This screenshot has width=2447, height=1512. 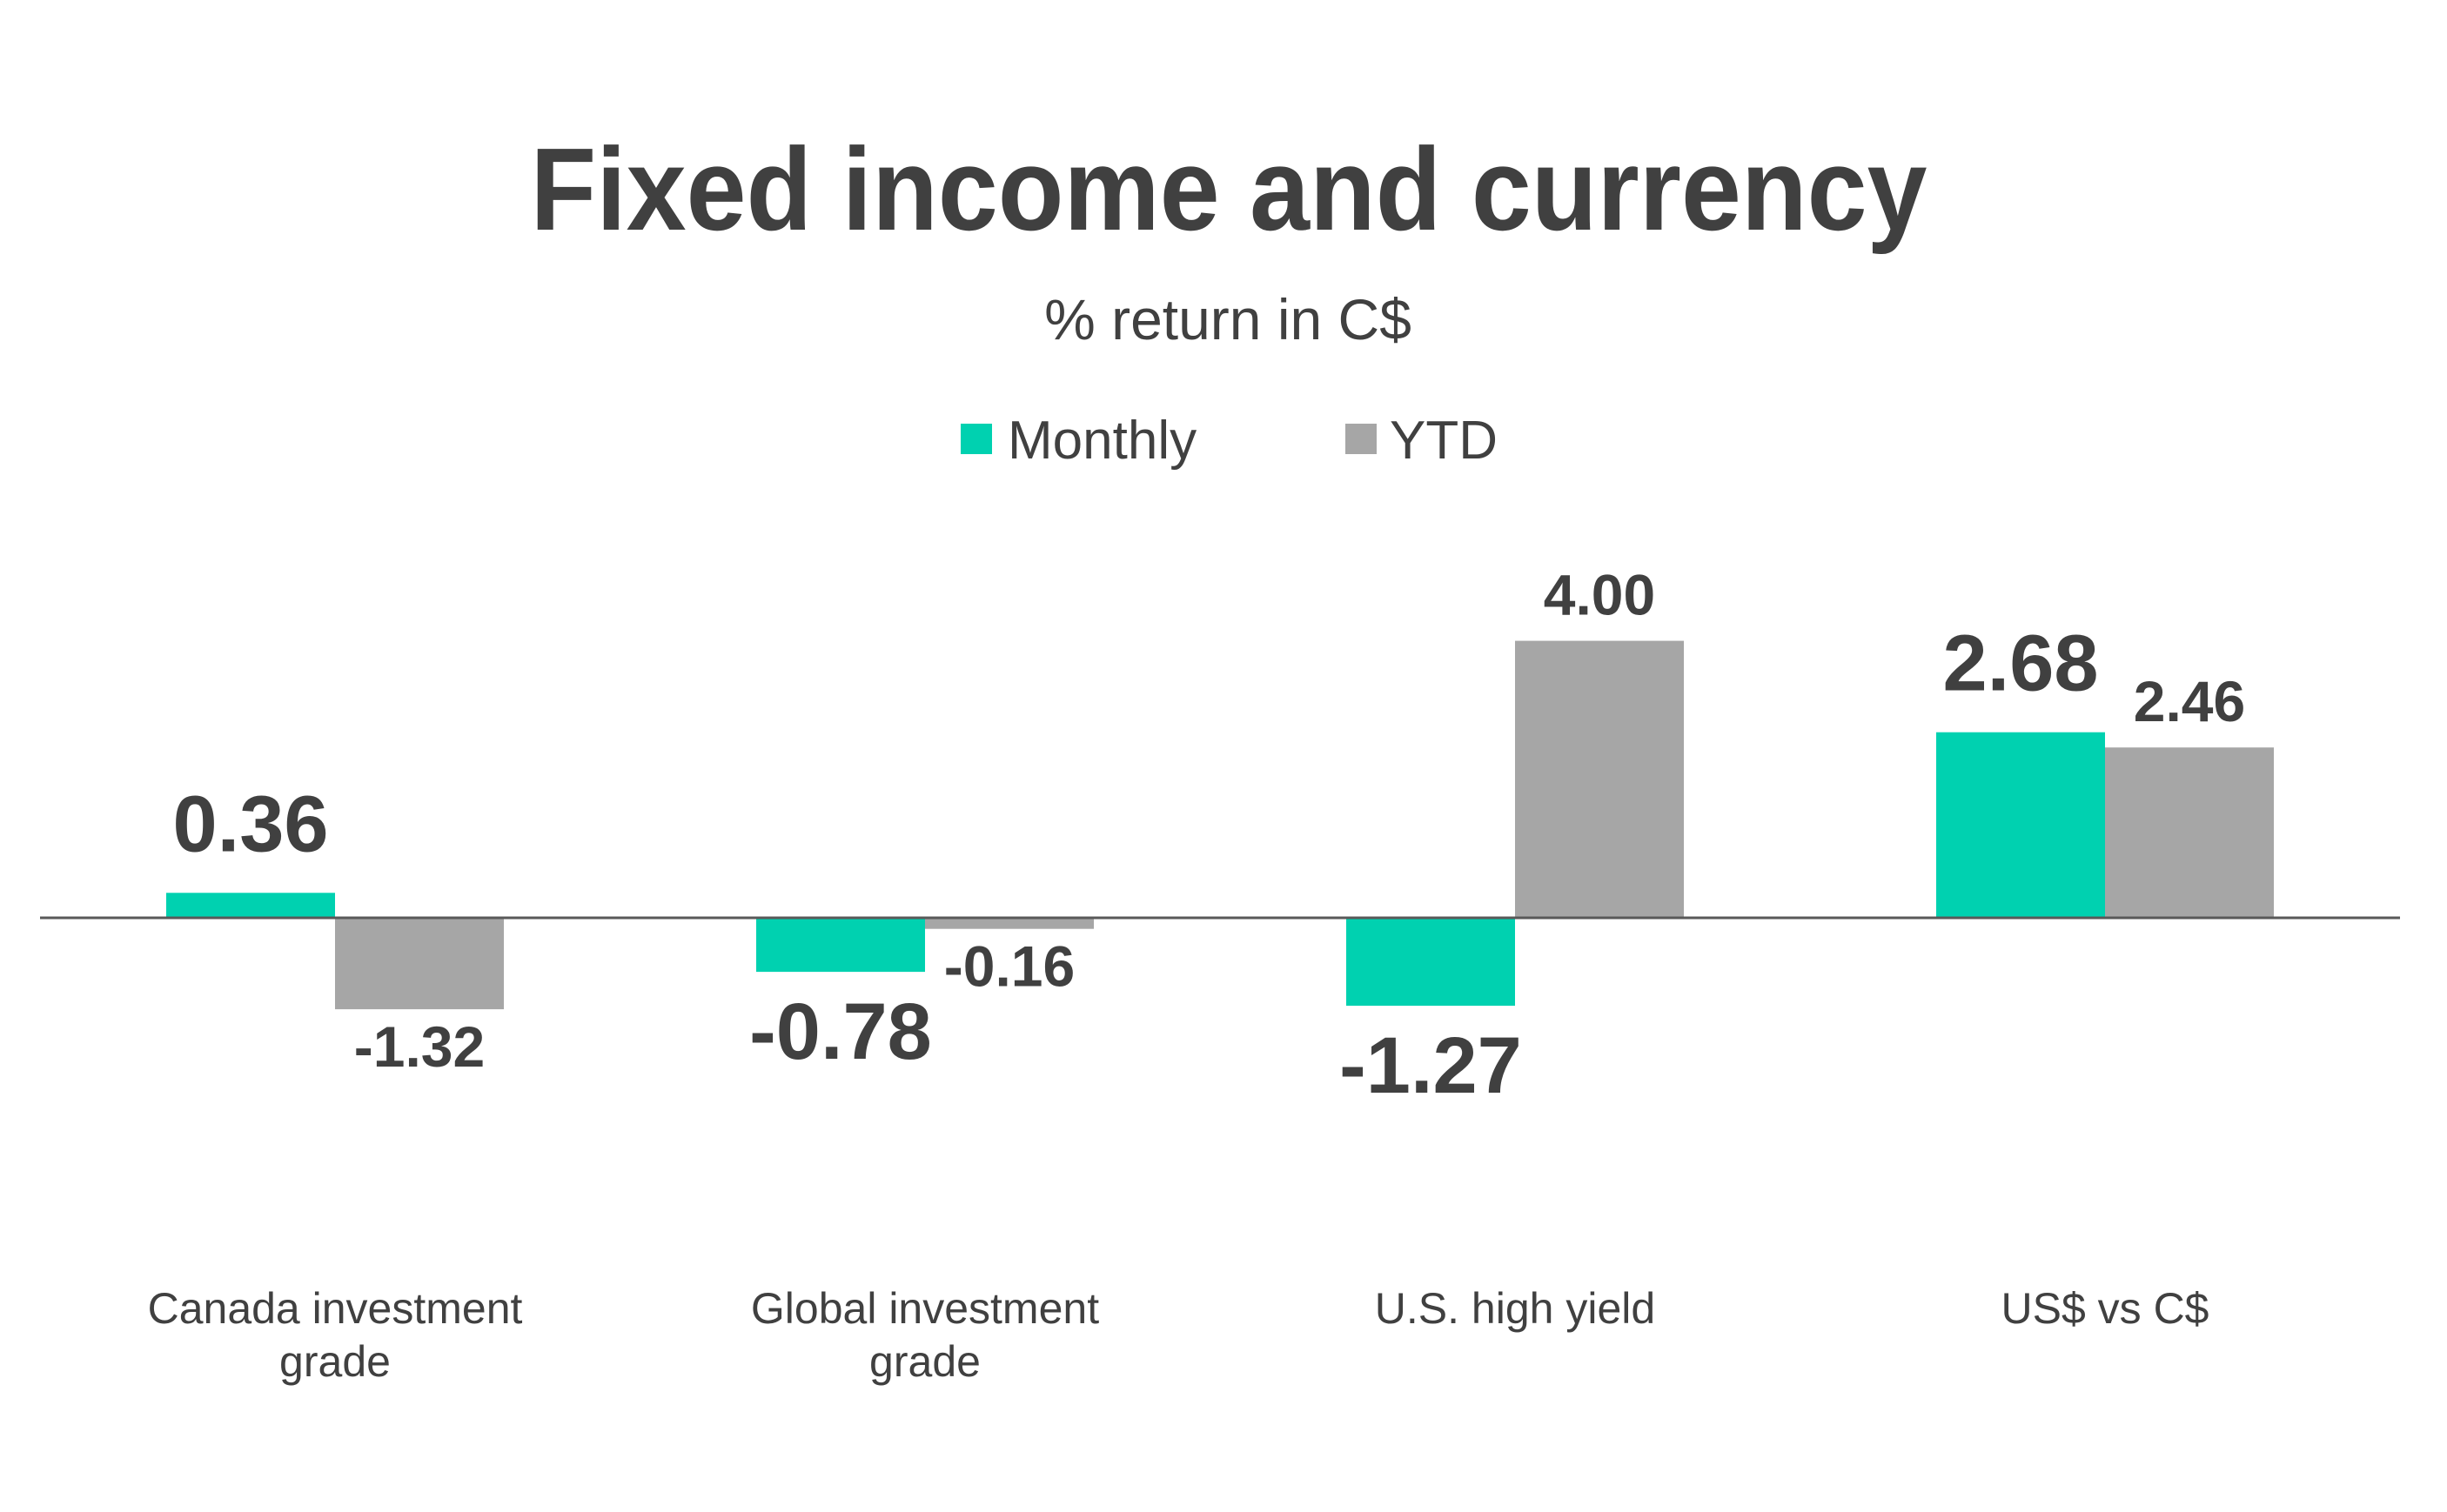 I want to click on legend-swatch-ytd, so click(x=1361, y=439).